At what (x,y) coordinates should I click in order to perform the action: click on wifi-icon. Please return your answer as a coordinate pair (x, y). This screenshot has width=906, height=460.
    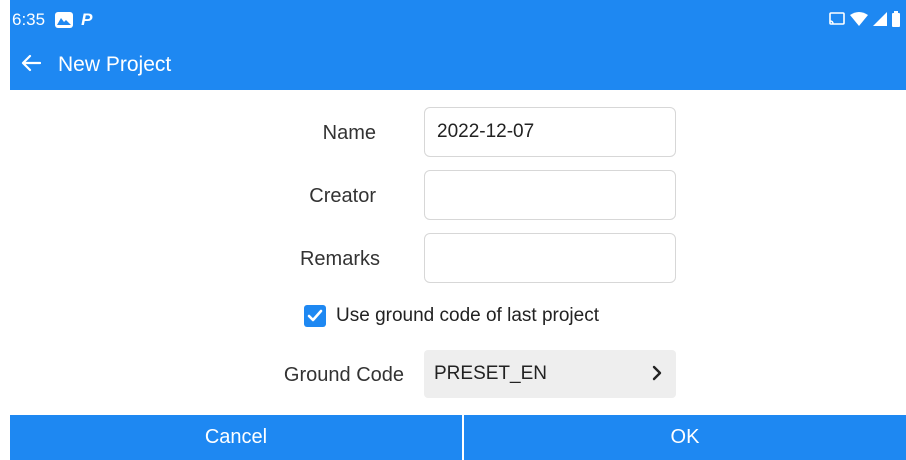
    Looking at the image, I should click on (859, 19).